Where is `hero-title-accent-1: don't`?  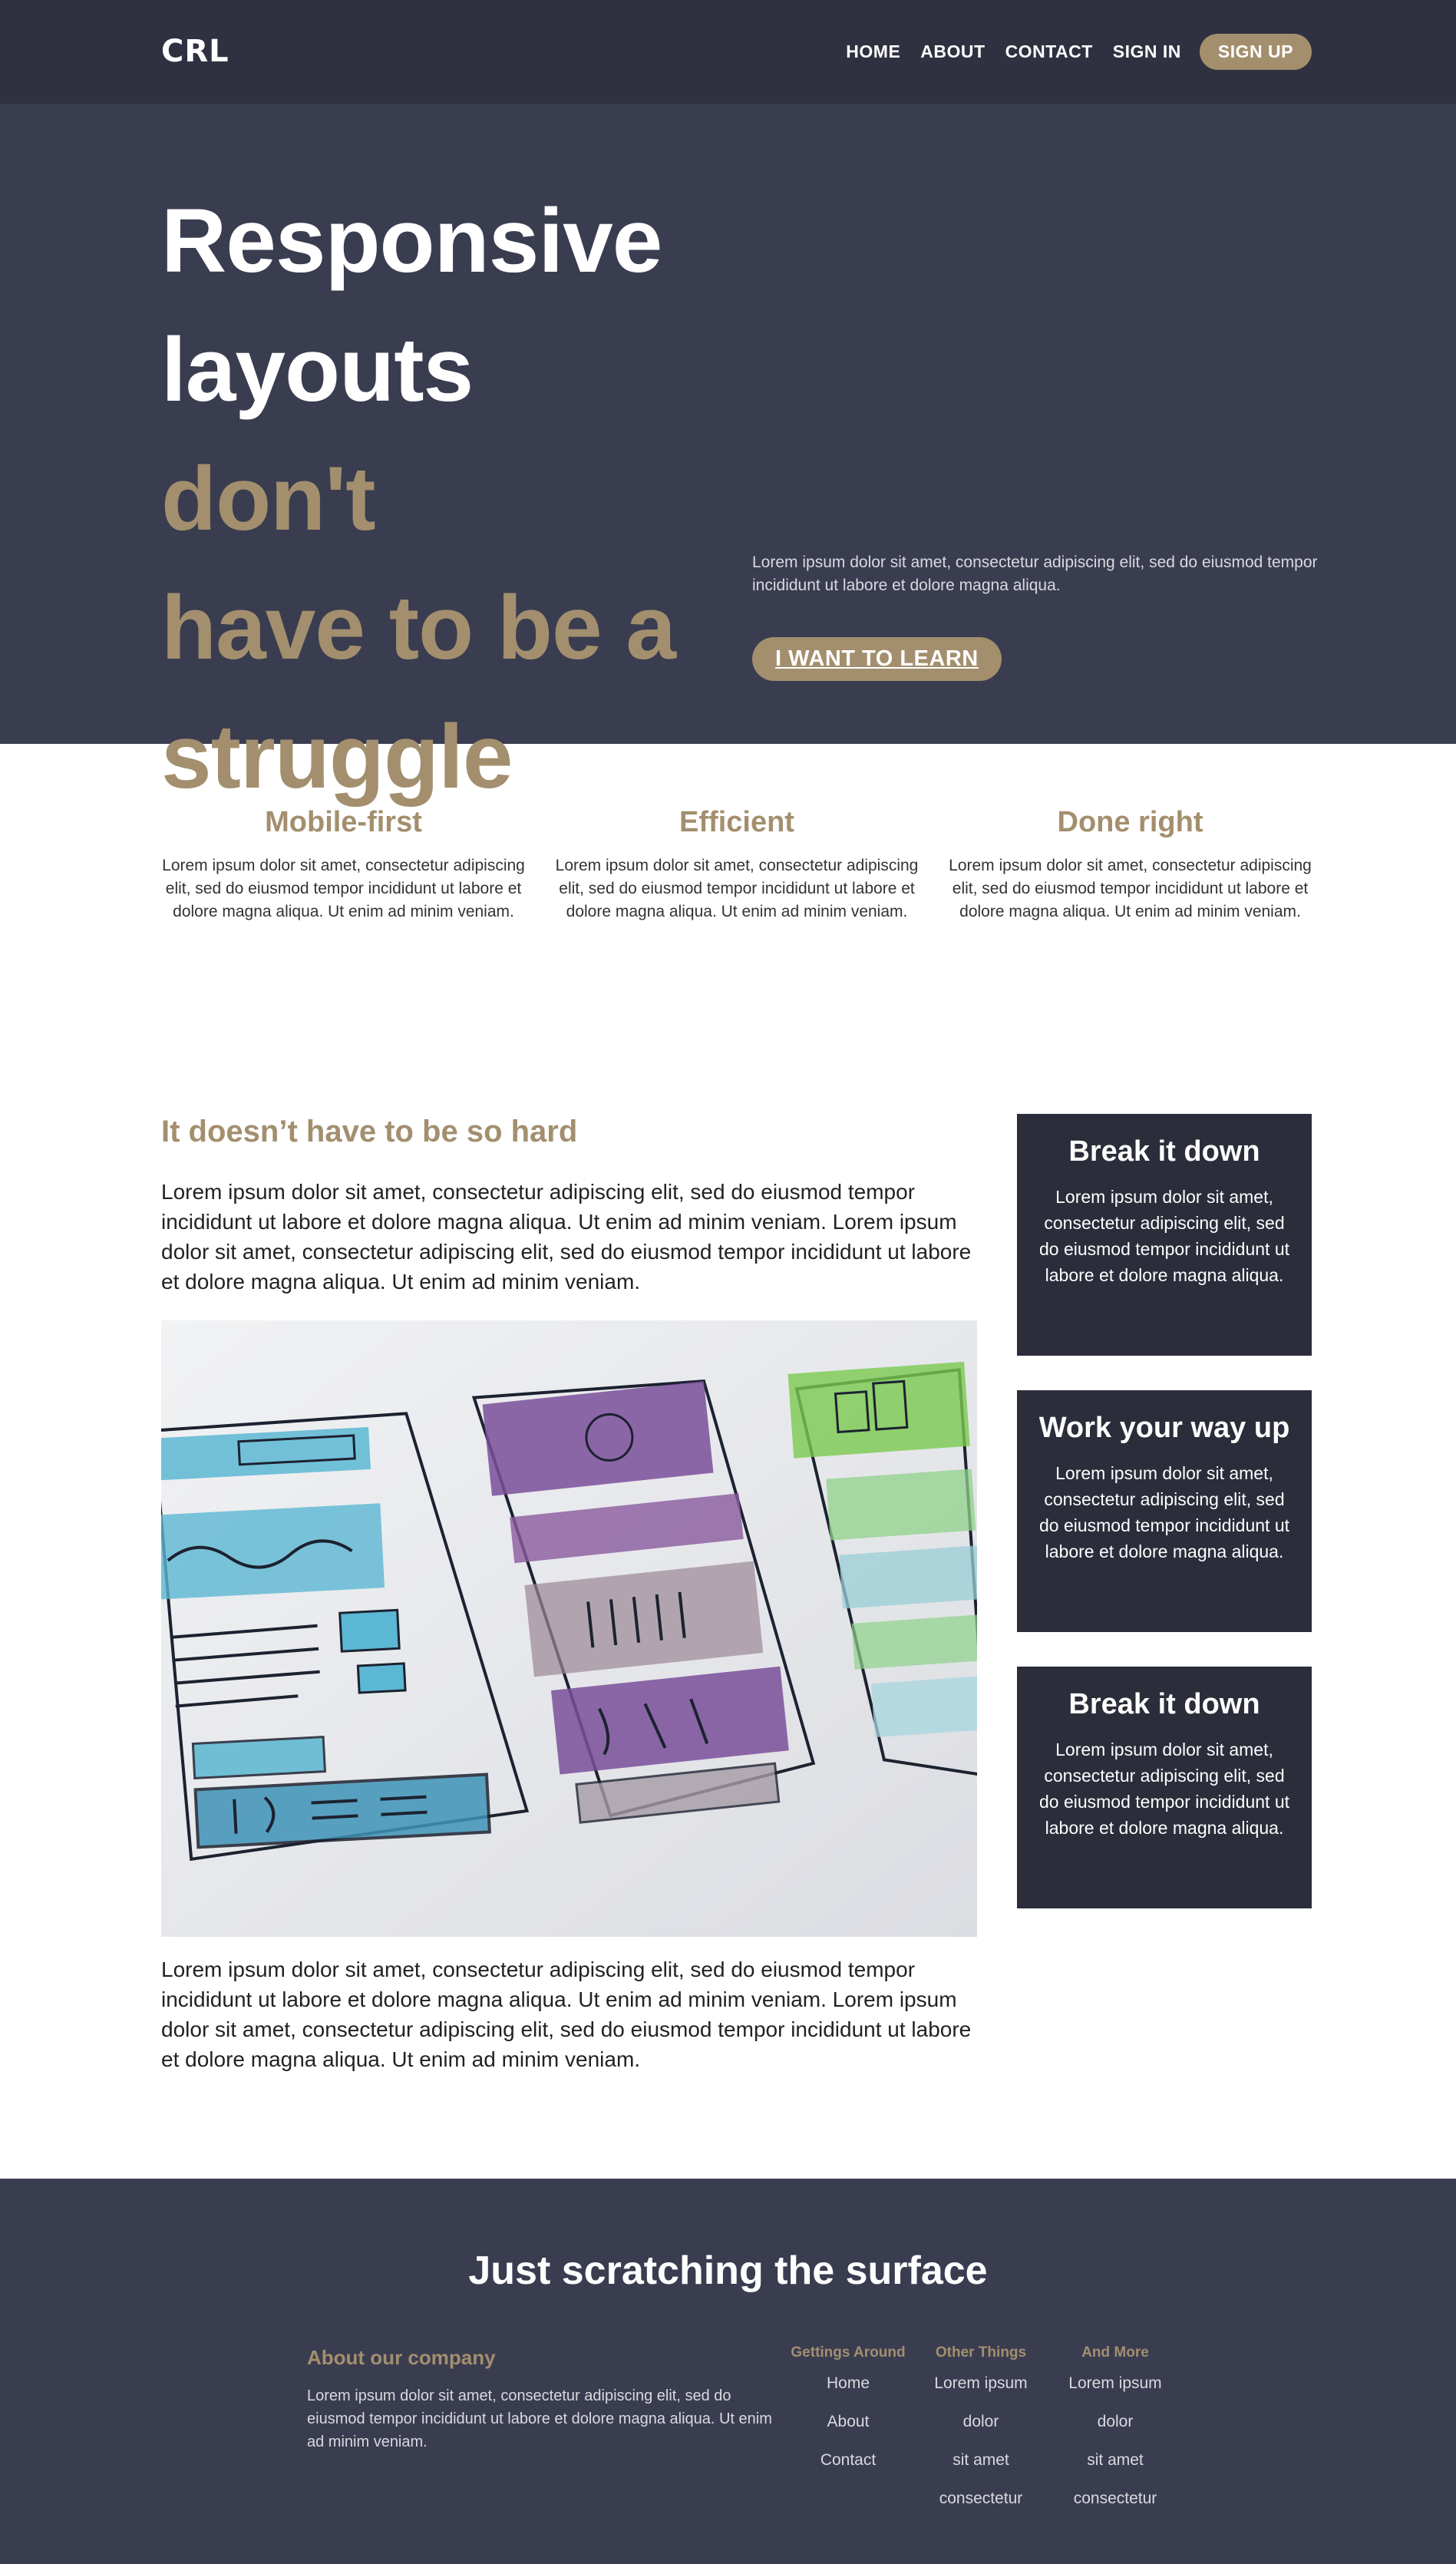
hero-title-accent-1: don't is located at coordinates (268, 499).